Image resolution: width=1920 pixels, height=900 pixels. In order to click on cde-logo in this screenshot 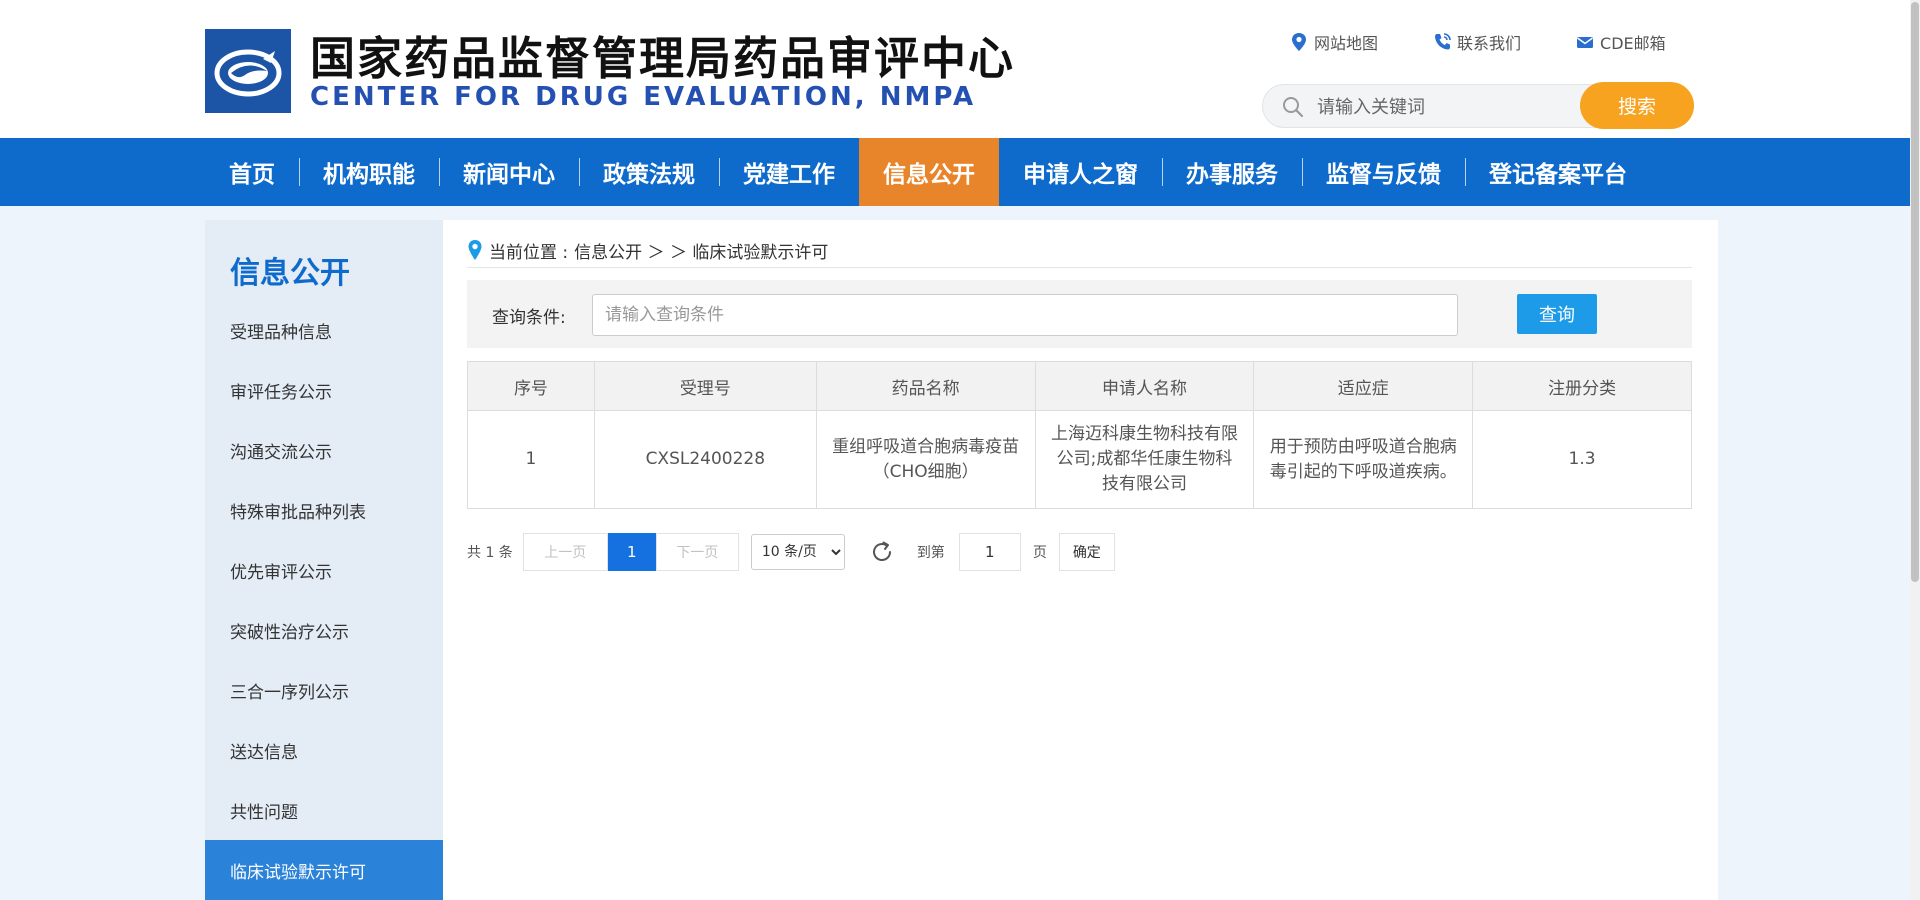, I will do `click(248, 71)`.